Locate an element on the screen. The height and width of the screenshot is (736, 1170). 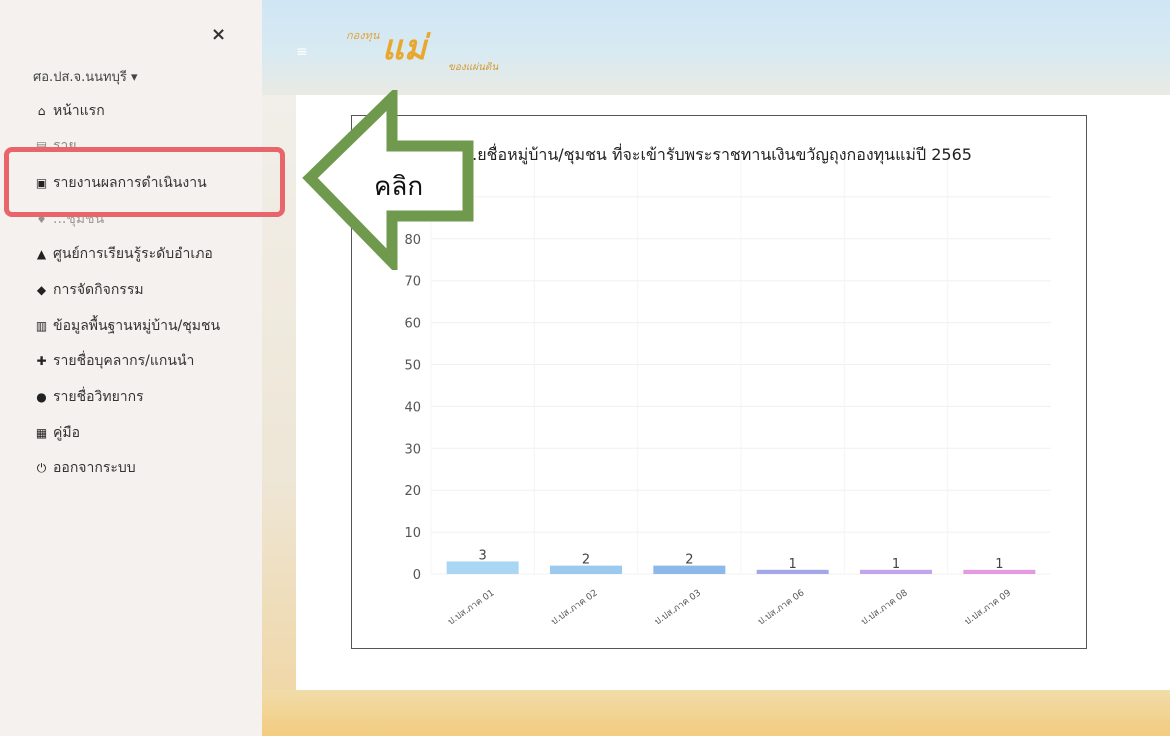
highlight-box is located at coordinates (144, 182).